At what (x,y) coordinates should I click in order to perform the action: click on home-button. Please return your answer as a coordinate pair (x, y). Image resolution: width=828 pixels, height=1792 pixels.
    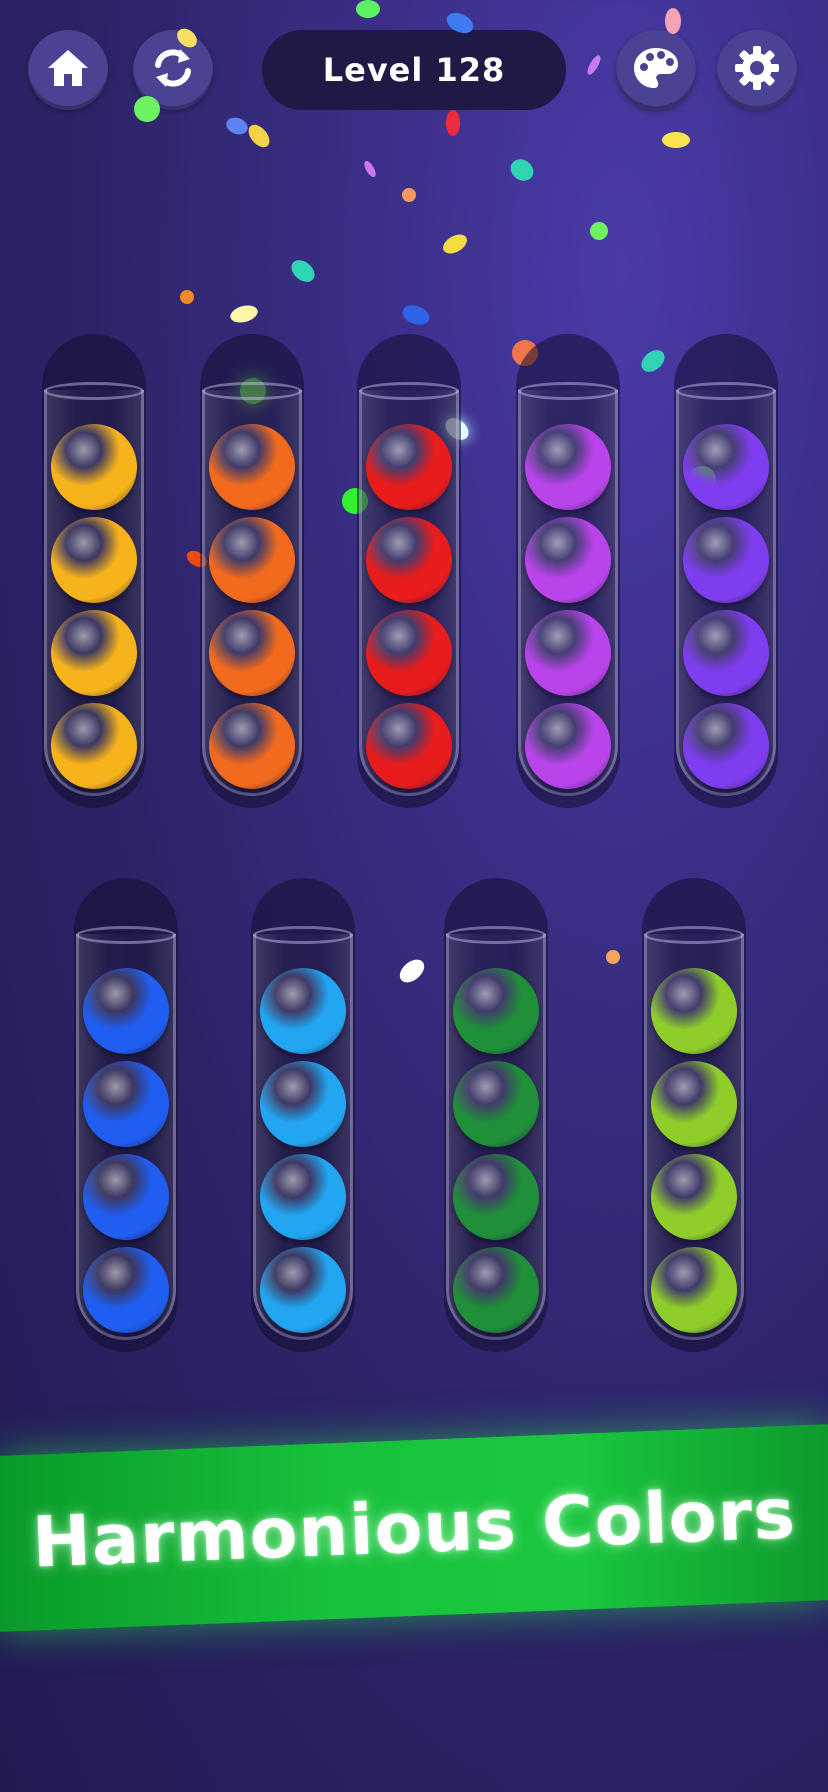
    Looking at the image, I should click on (68, 70).